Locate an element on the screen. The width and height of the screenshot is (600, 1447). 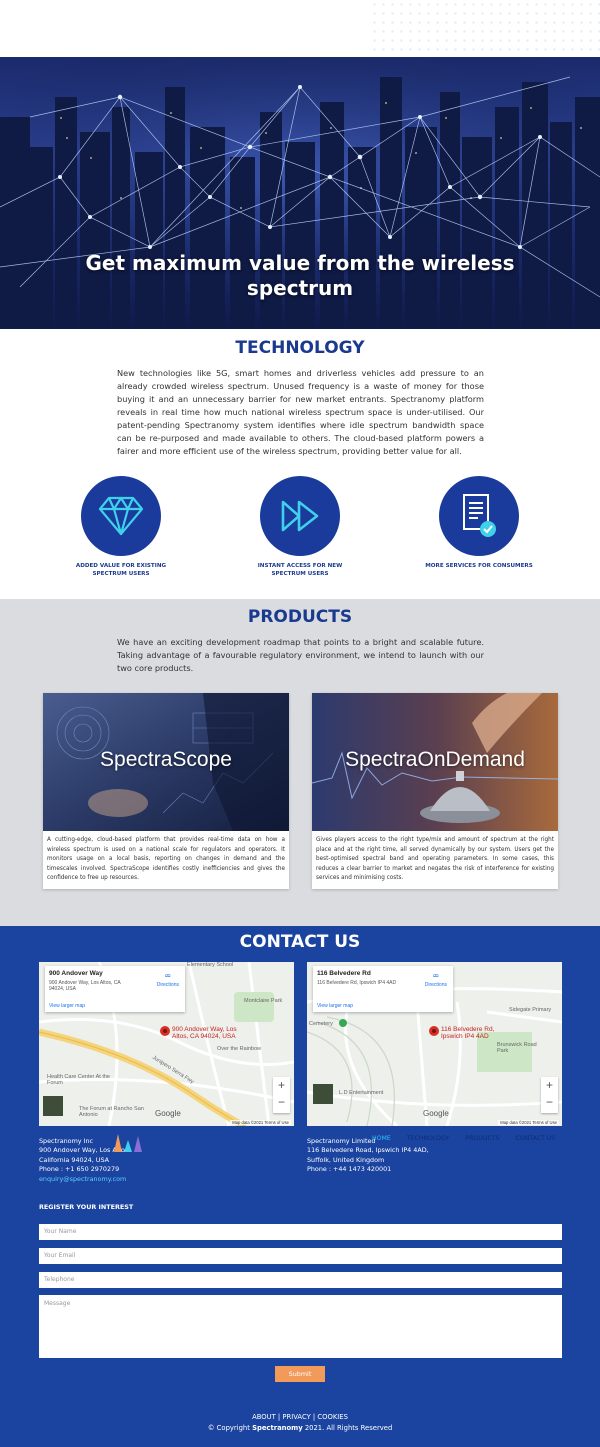
feature-label: MORE SERVICES FOR CONSUMERS is located at coordinates (479, 566).